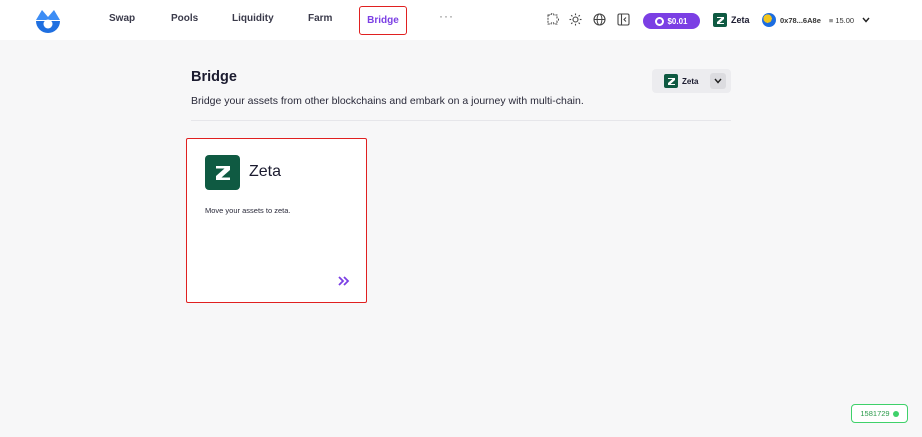  I want to click on chain-name: Zeta, so click(740, 20).